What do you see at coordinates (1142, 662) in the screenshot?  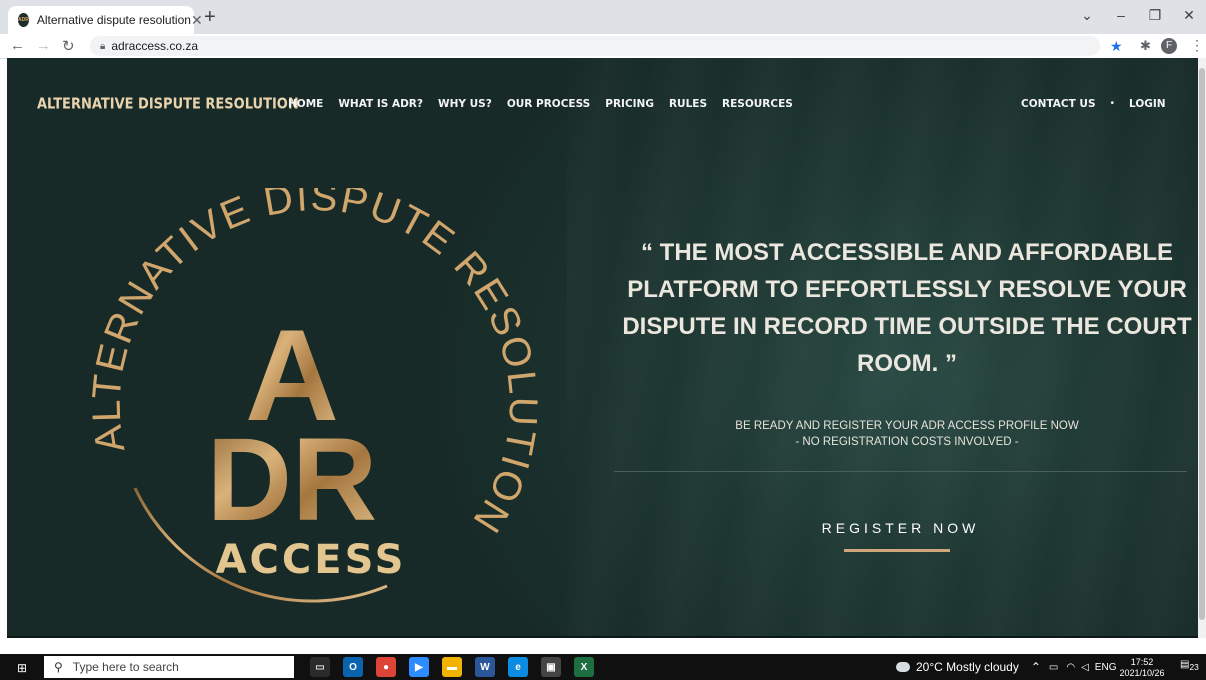 I see `clock-time: 17:52` at bounding box center [1142, 662].